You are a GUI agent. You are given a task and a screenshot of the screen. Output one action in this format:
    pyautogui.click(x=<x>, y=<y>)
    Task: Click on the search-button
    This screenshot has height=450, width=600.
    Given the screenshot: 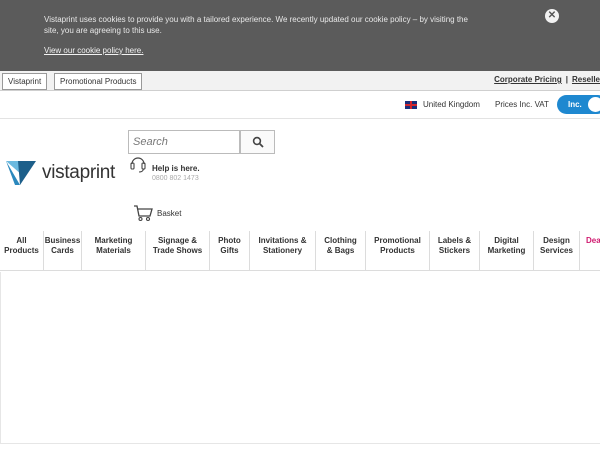 What is the action you would take?
    pyautogui.click(x=257, y=142)
    